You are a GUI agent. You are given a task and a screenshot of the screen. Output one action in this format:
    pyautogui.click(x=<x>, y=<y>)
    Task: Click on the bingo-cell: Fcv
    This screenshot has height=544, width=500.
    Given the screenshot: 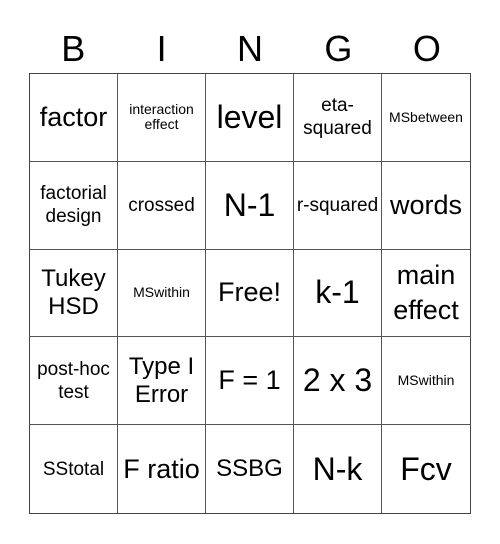 What is the action you would take?
    pyautogui.click(x=426, y=469)
    